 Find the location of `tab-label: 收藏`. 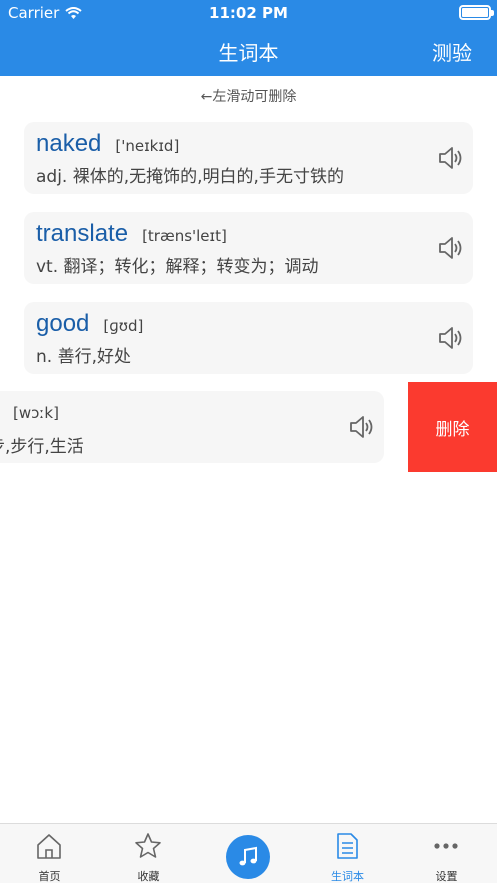

tab-label: 收藏 is located at coordinates (148, 876).